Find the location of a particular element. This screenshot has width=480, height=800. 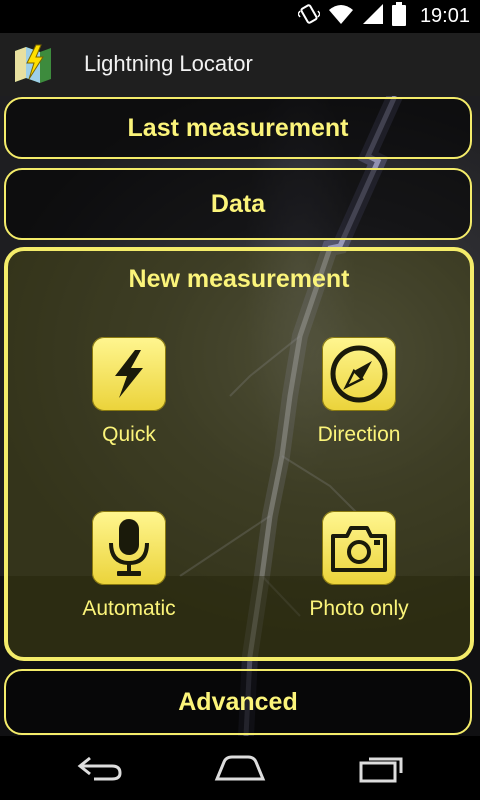

quick-option: Quick is located at coordinates (129, 392).